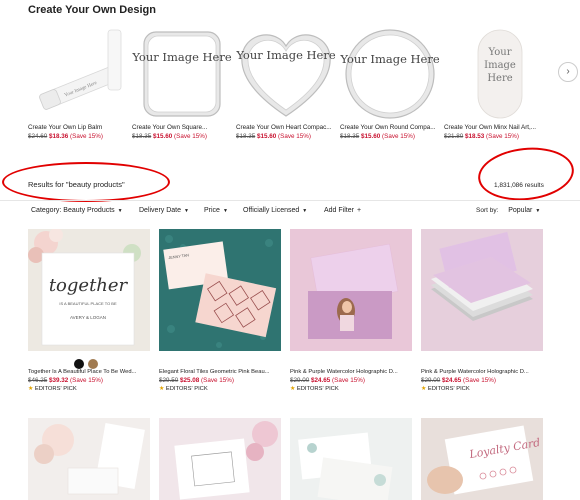 The height and width of the screenshot is (500, 580). Describe the element at coordinates (65, 380) in the screenshot. I see `product-price: $46.25 $39.32 (Save 15%)` at that location.